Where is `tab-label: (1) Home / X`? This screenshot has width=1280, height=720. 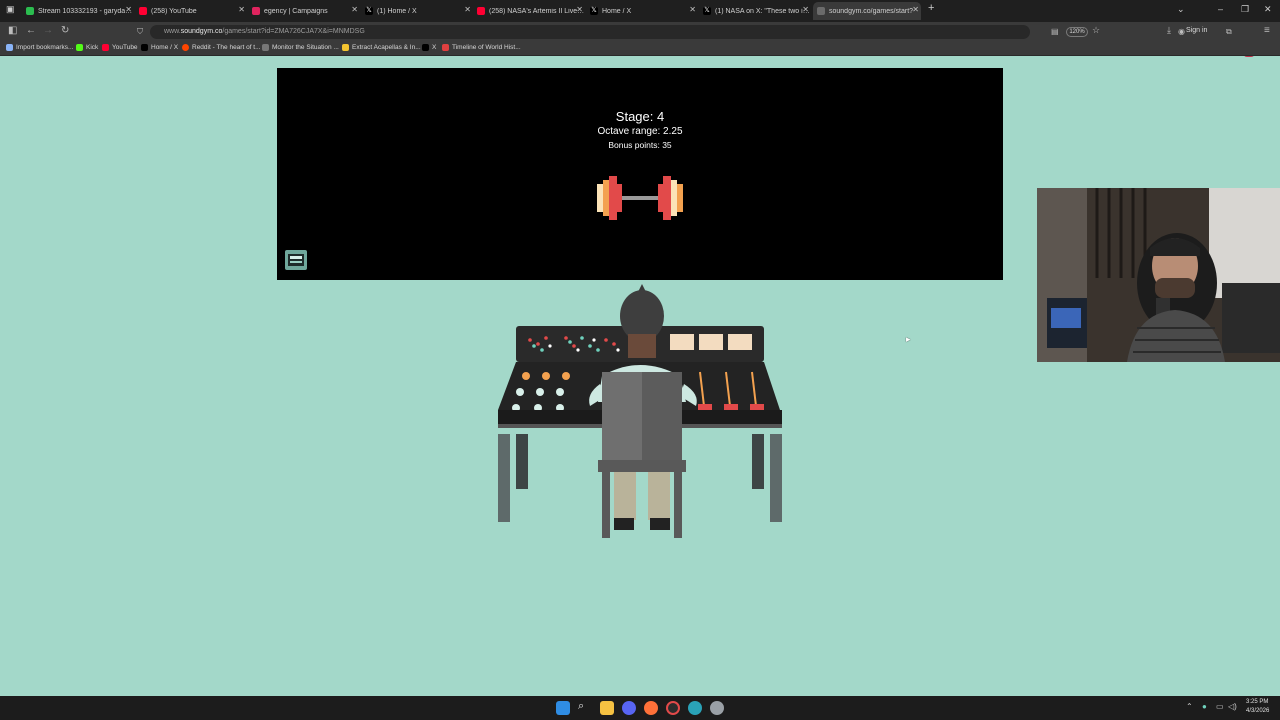 tab-label: (1) Home / X is located at coordinates (397, 11).